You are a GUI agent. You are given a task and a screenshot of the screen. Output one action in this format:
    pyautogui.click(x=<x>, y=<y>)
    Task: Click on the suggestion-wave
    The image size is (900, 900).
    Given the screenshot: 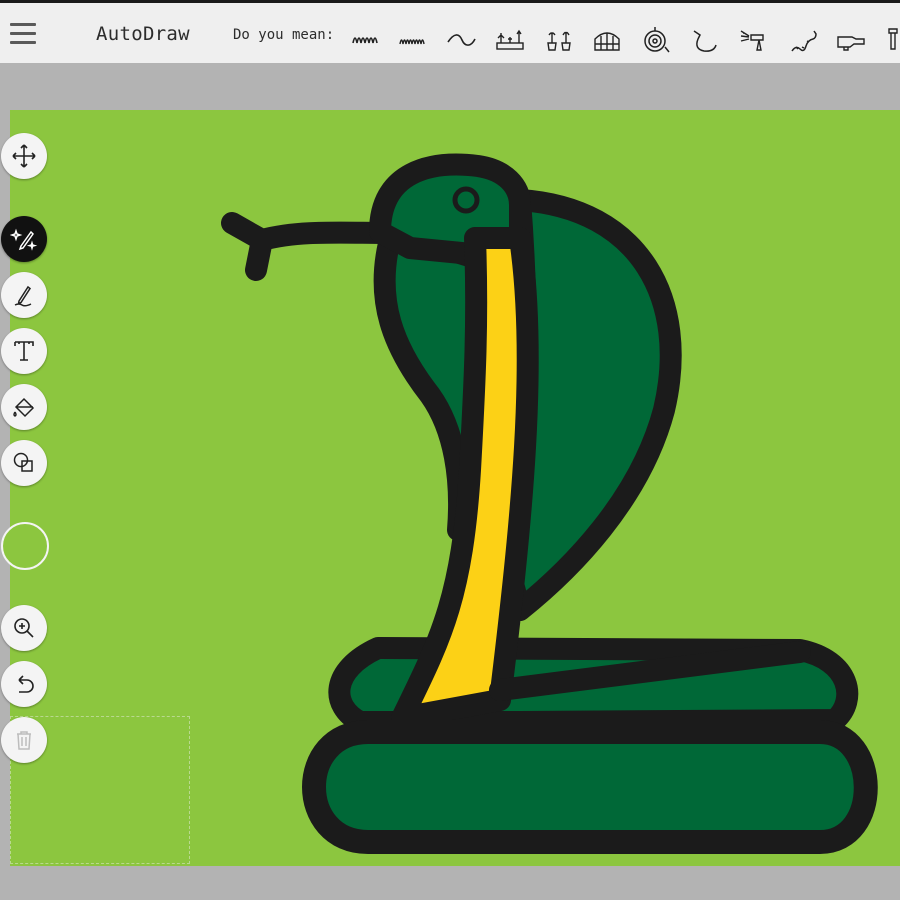 What is the action you would take?
    pyautogui.click(x=461, y=40)
    